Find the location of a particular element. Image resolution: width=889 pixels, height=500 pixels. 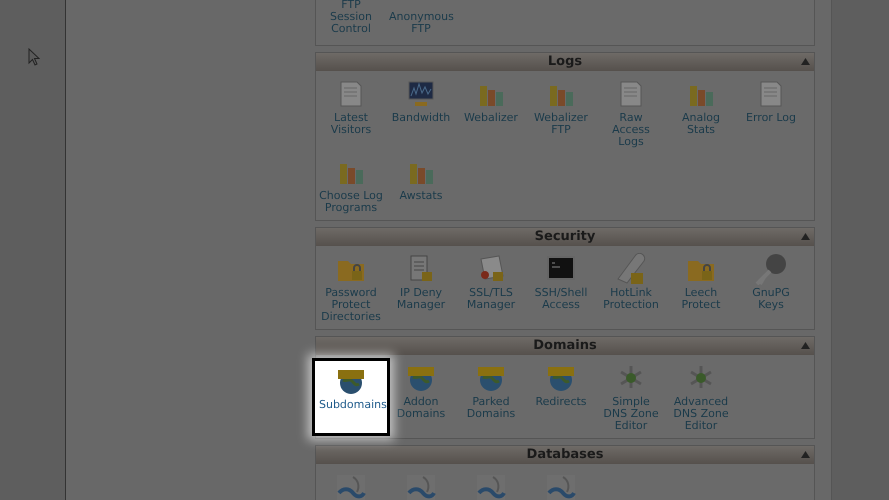

feature-link: Webalizer FTP is located at coordinates (561, 113).